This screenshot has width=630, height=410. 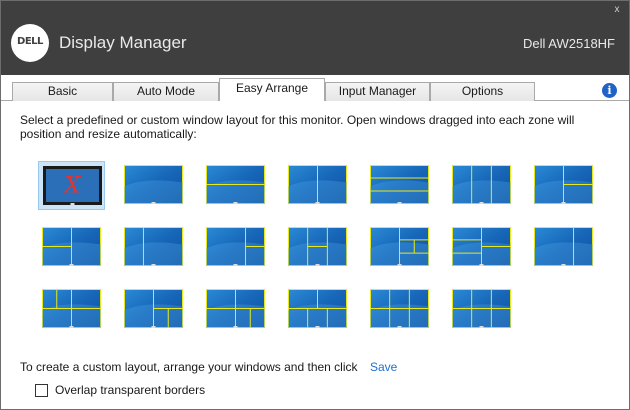 I want to click on layout-preview-wide-left-four-right, so click(x=399, y=246).